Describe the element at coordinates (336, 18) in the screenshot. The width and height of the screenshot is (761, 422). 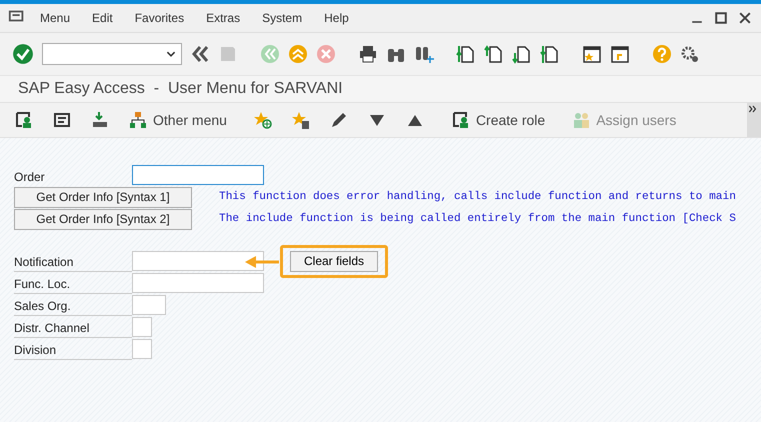
I see `menu-item: Help` at that location.